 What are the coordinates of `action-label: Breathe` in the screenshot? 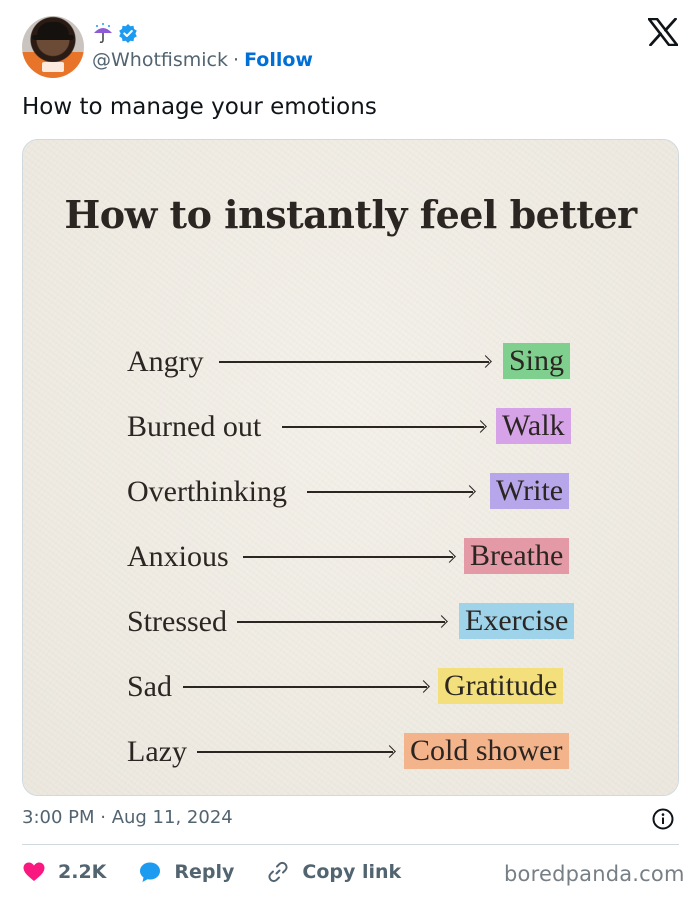 It's located at (517, 556).